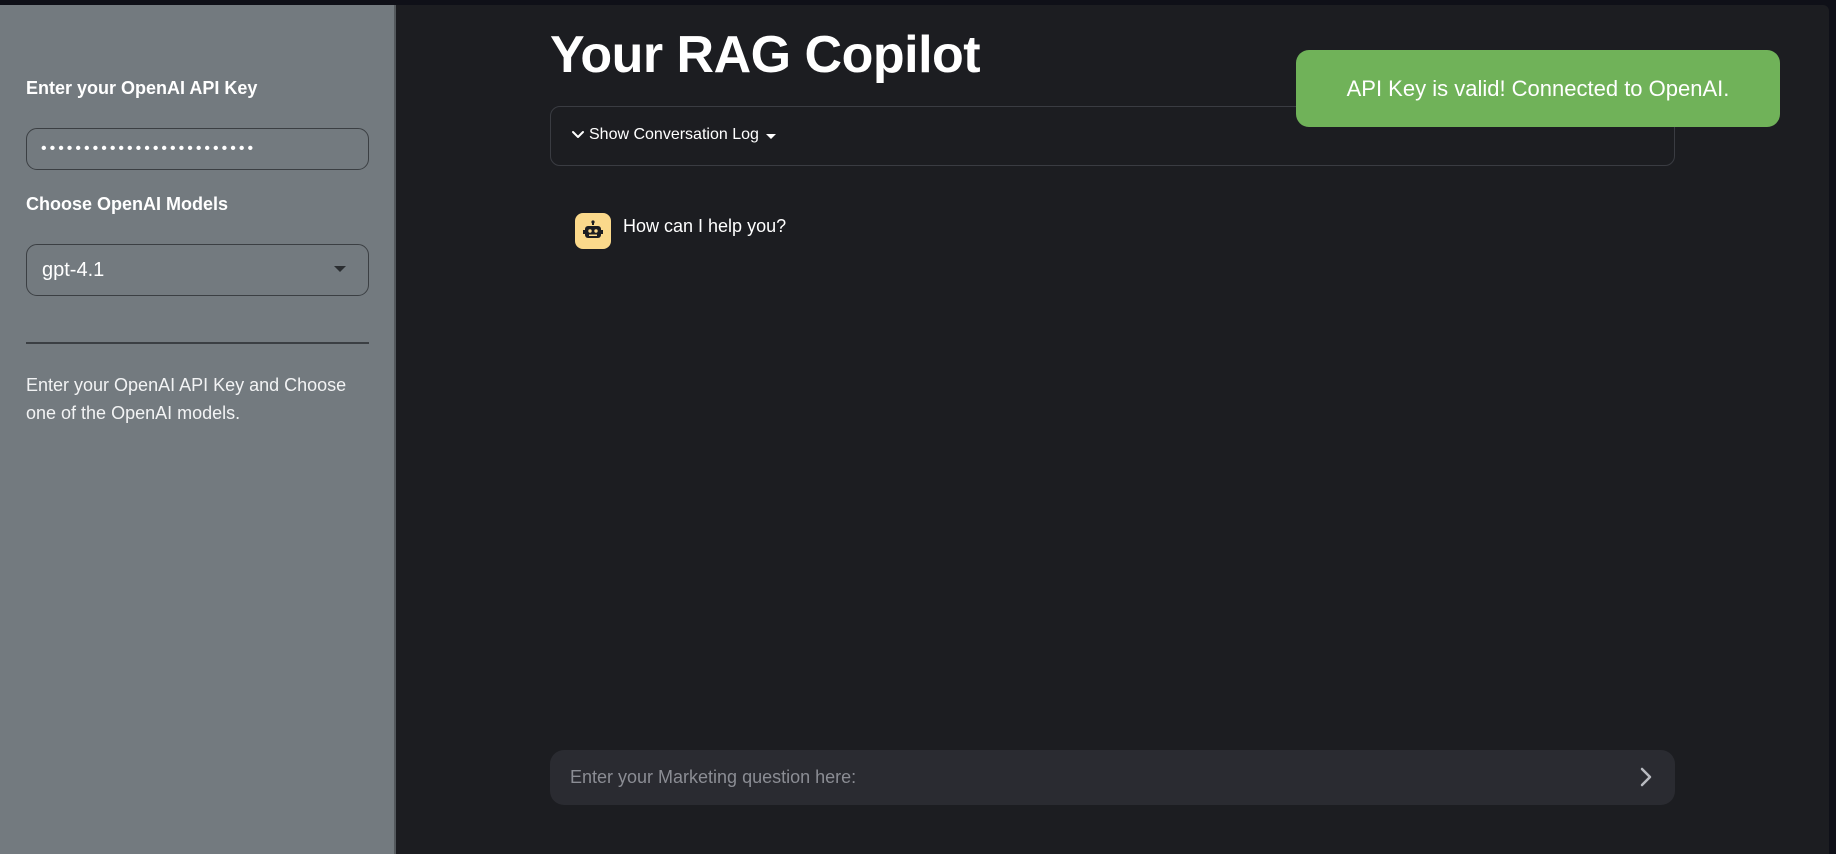  I want to click on chevron-right-icon, so click(1646, 777).